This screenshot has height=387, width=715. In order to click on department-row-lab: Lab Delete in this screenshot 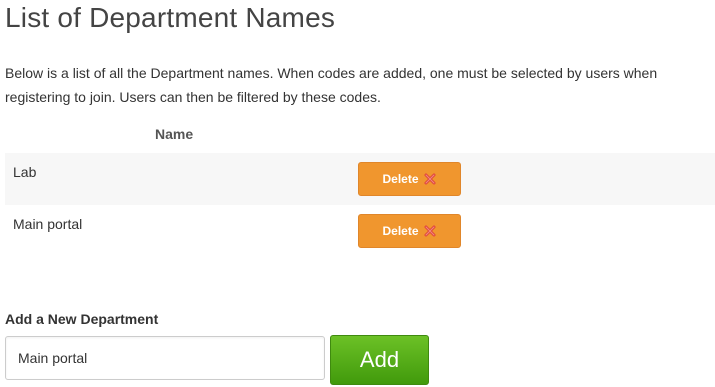, I will do `click(360, 179)`.